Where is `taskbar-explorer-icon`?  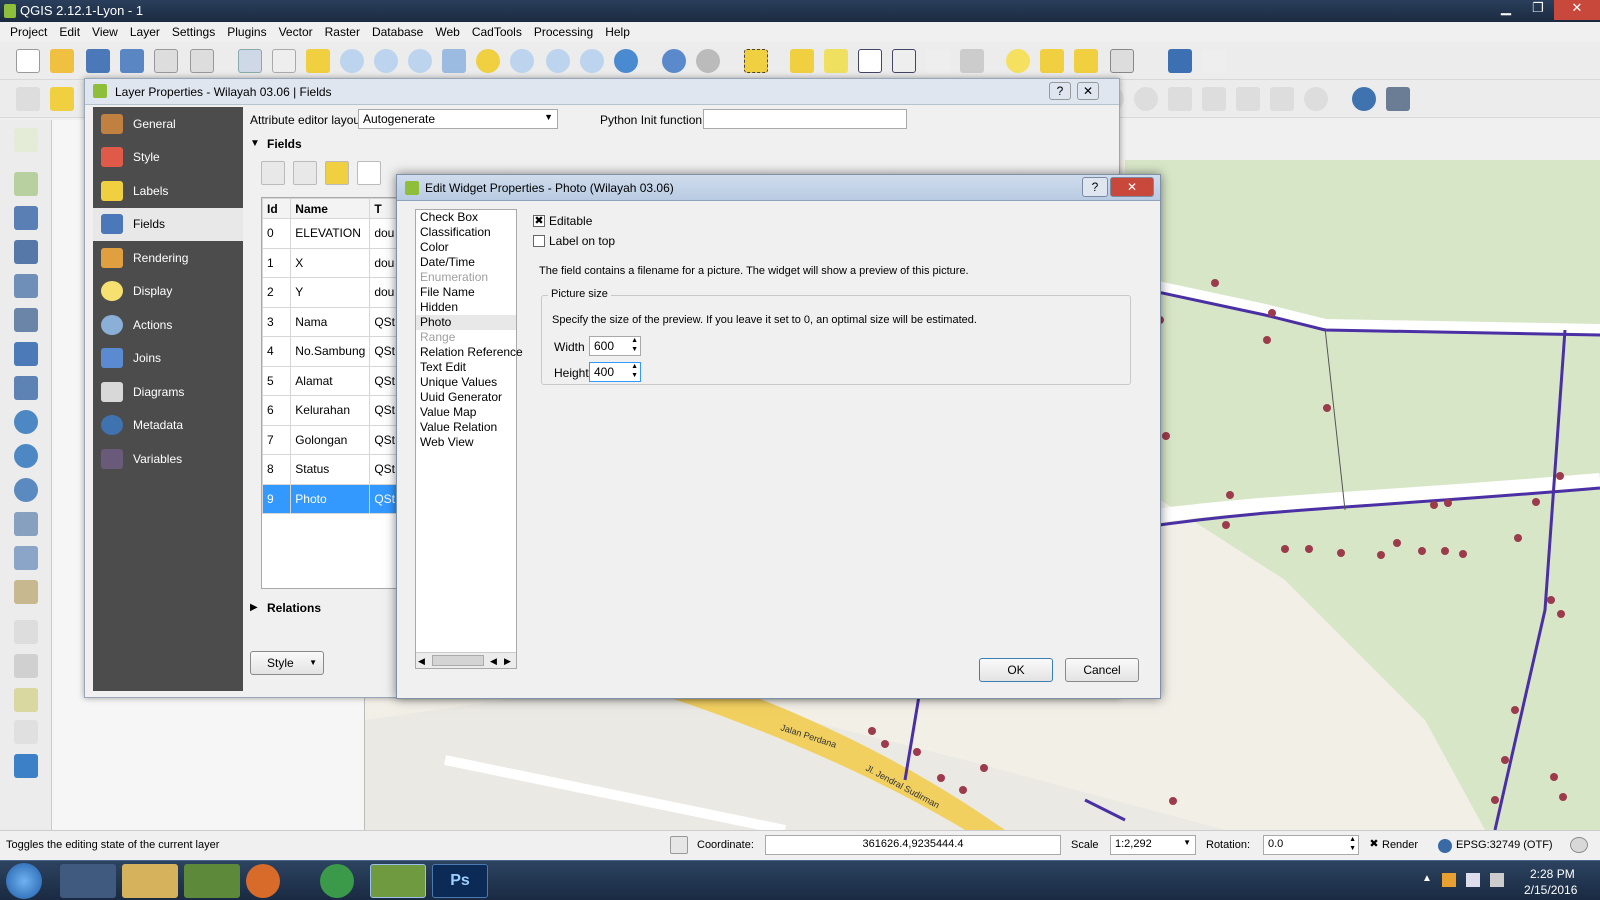 taskbar-explorer-icon is located at coordinates (150, 881).